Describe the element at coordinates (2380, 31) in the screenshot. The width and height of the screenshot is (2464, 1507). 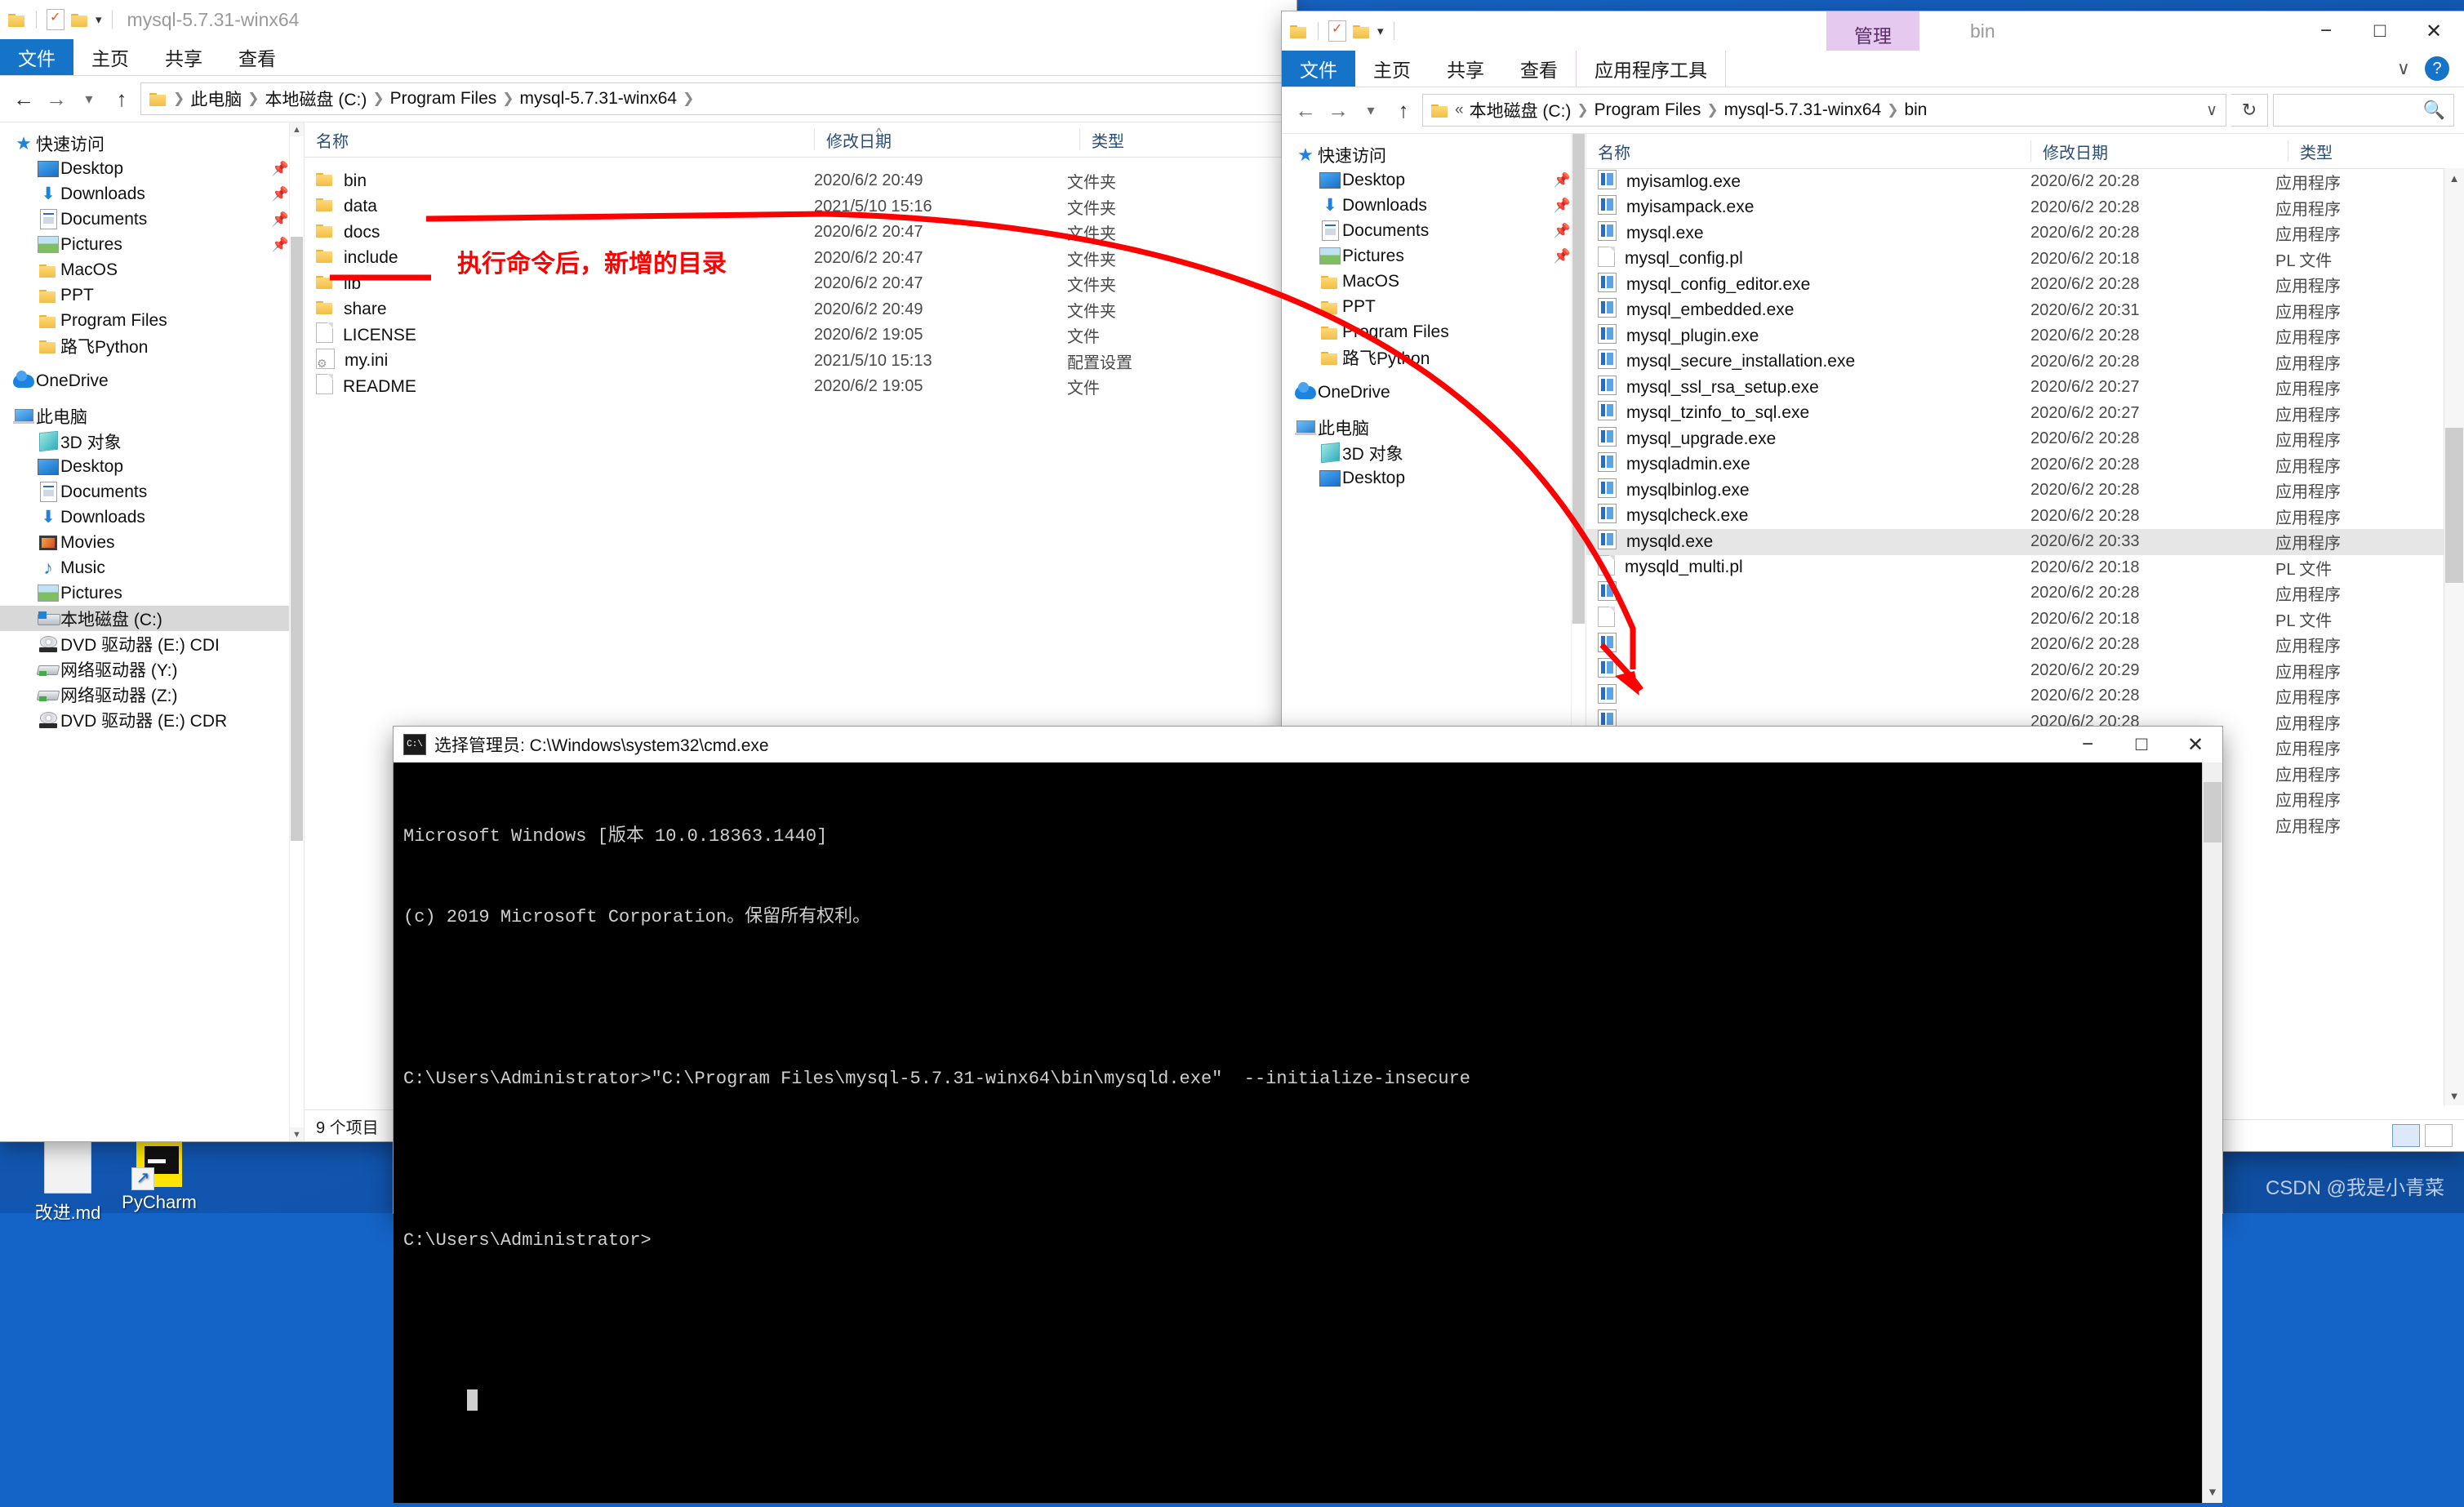
I see `window-controls: − □ ✕` at that location.